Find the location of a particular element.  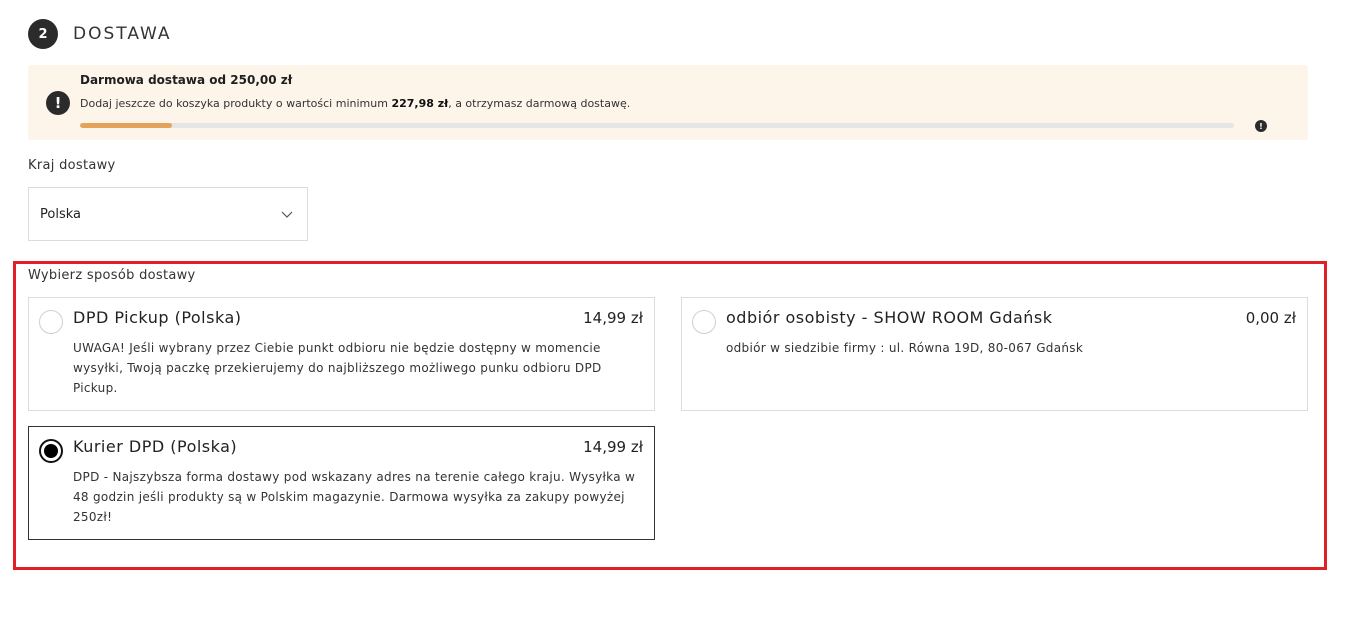

country-label: Kraj dostawy is located at coordinates (72, 165).